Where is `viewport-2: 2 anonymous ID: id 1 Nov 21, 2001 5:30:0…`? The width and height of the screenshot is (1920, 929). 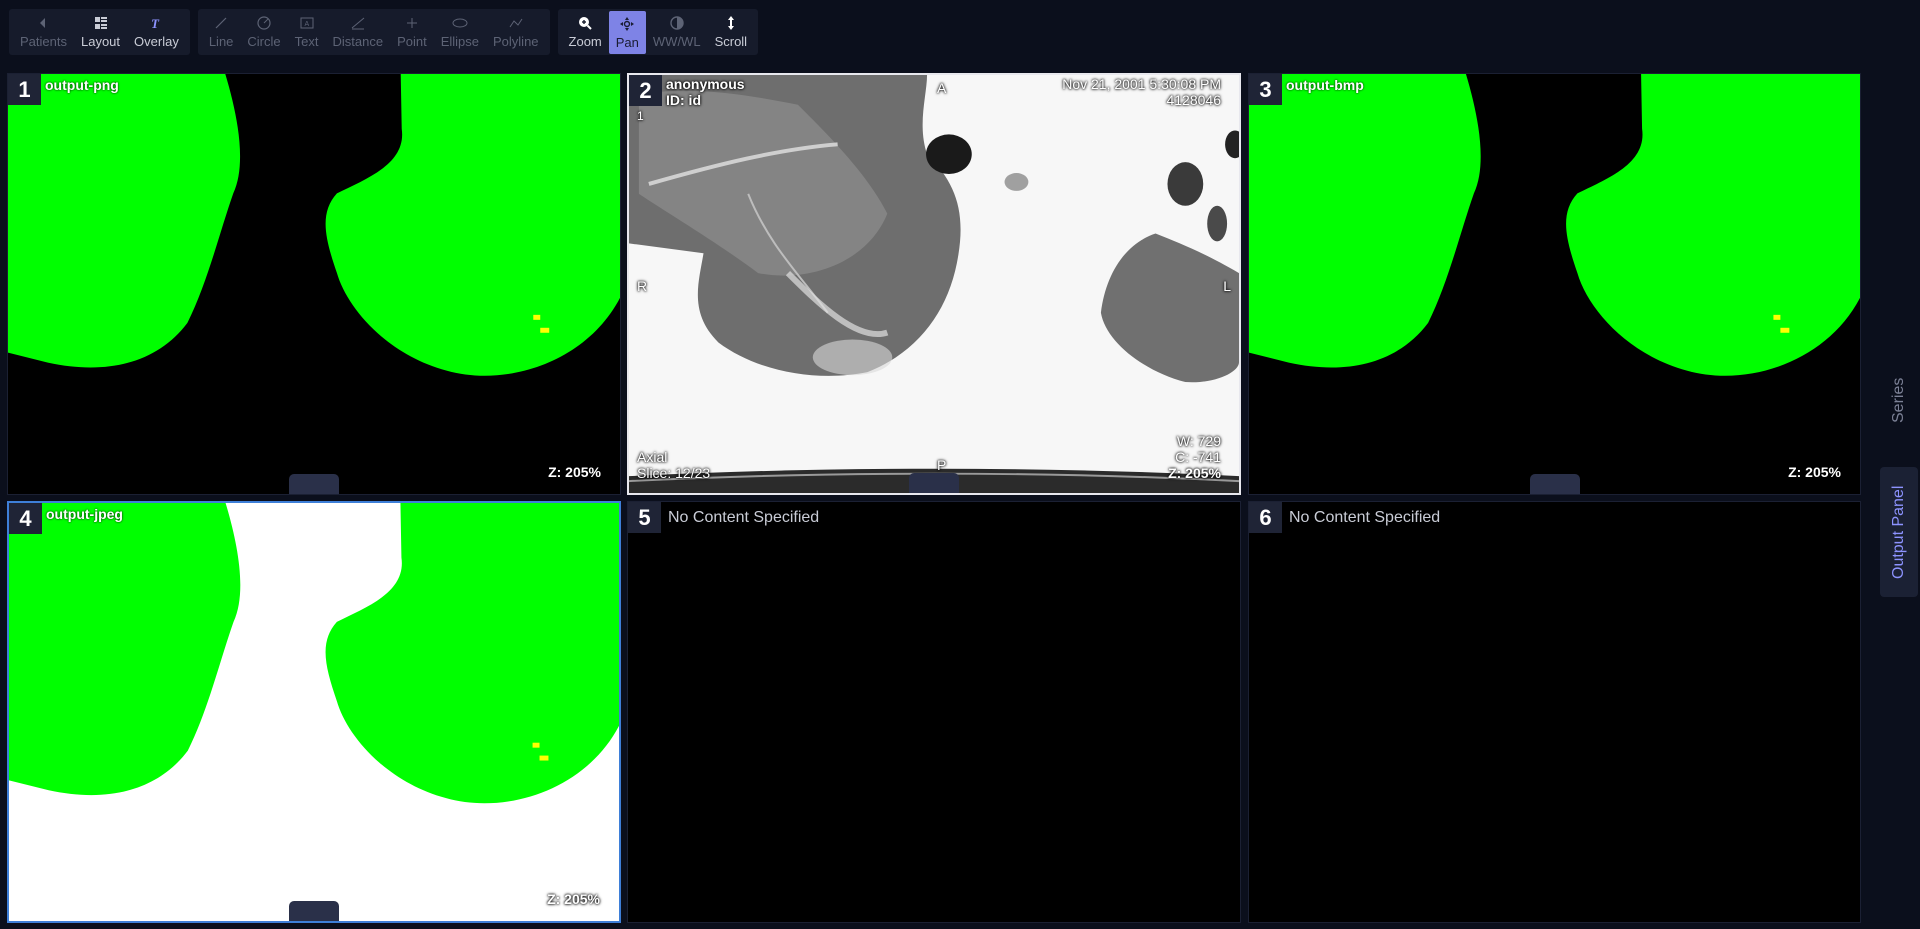 viewport-2: 2 anonymous ID: id 1 Nov 21, 2001 5:30:0… is located at coordinates (934, 284).